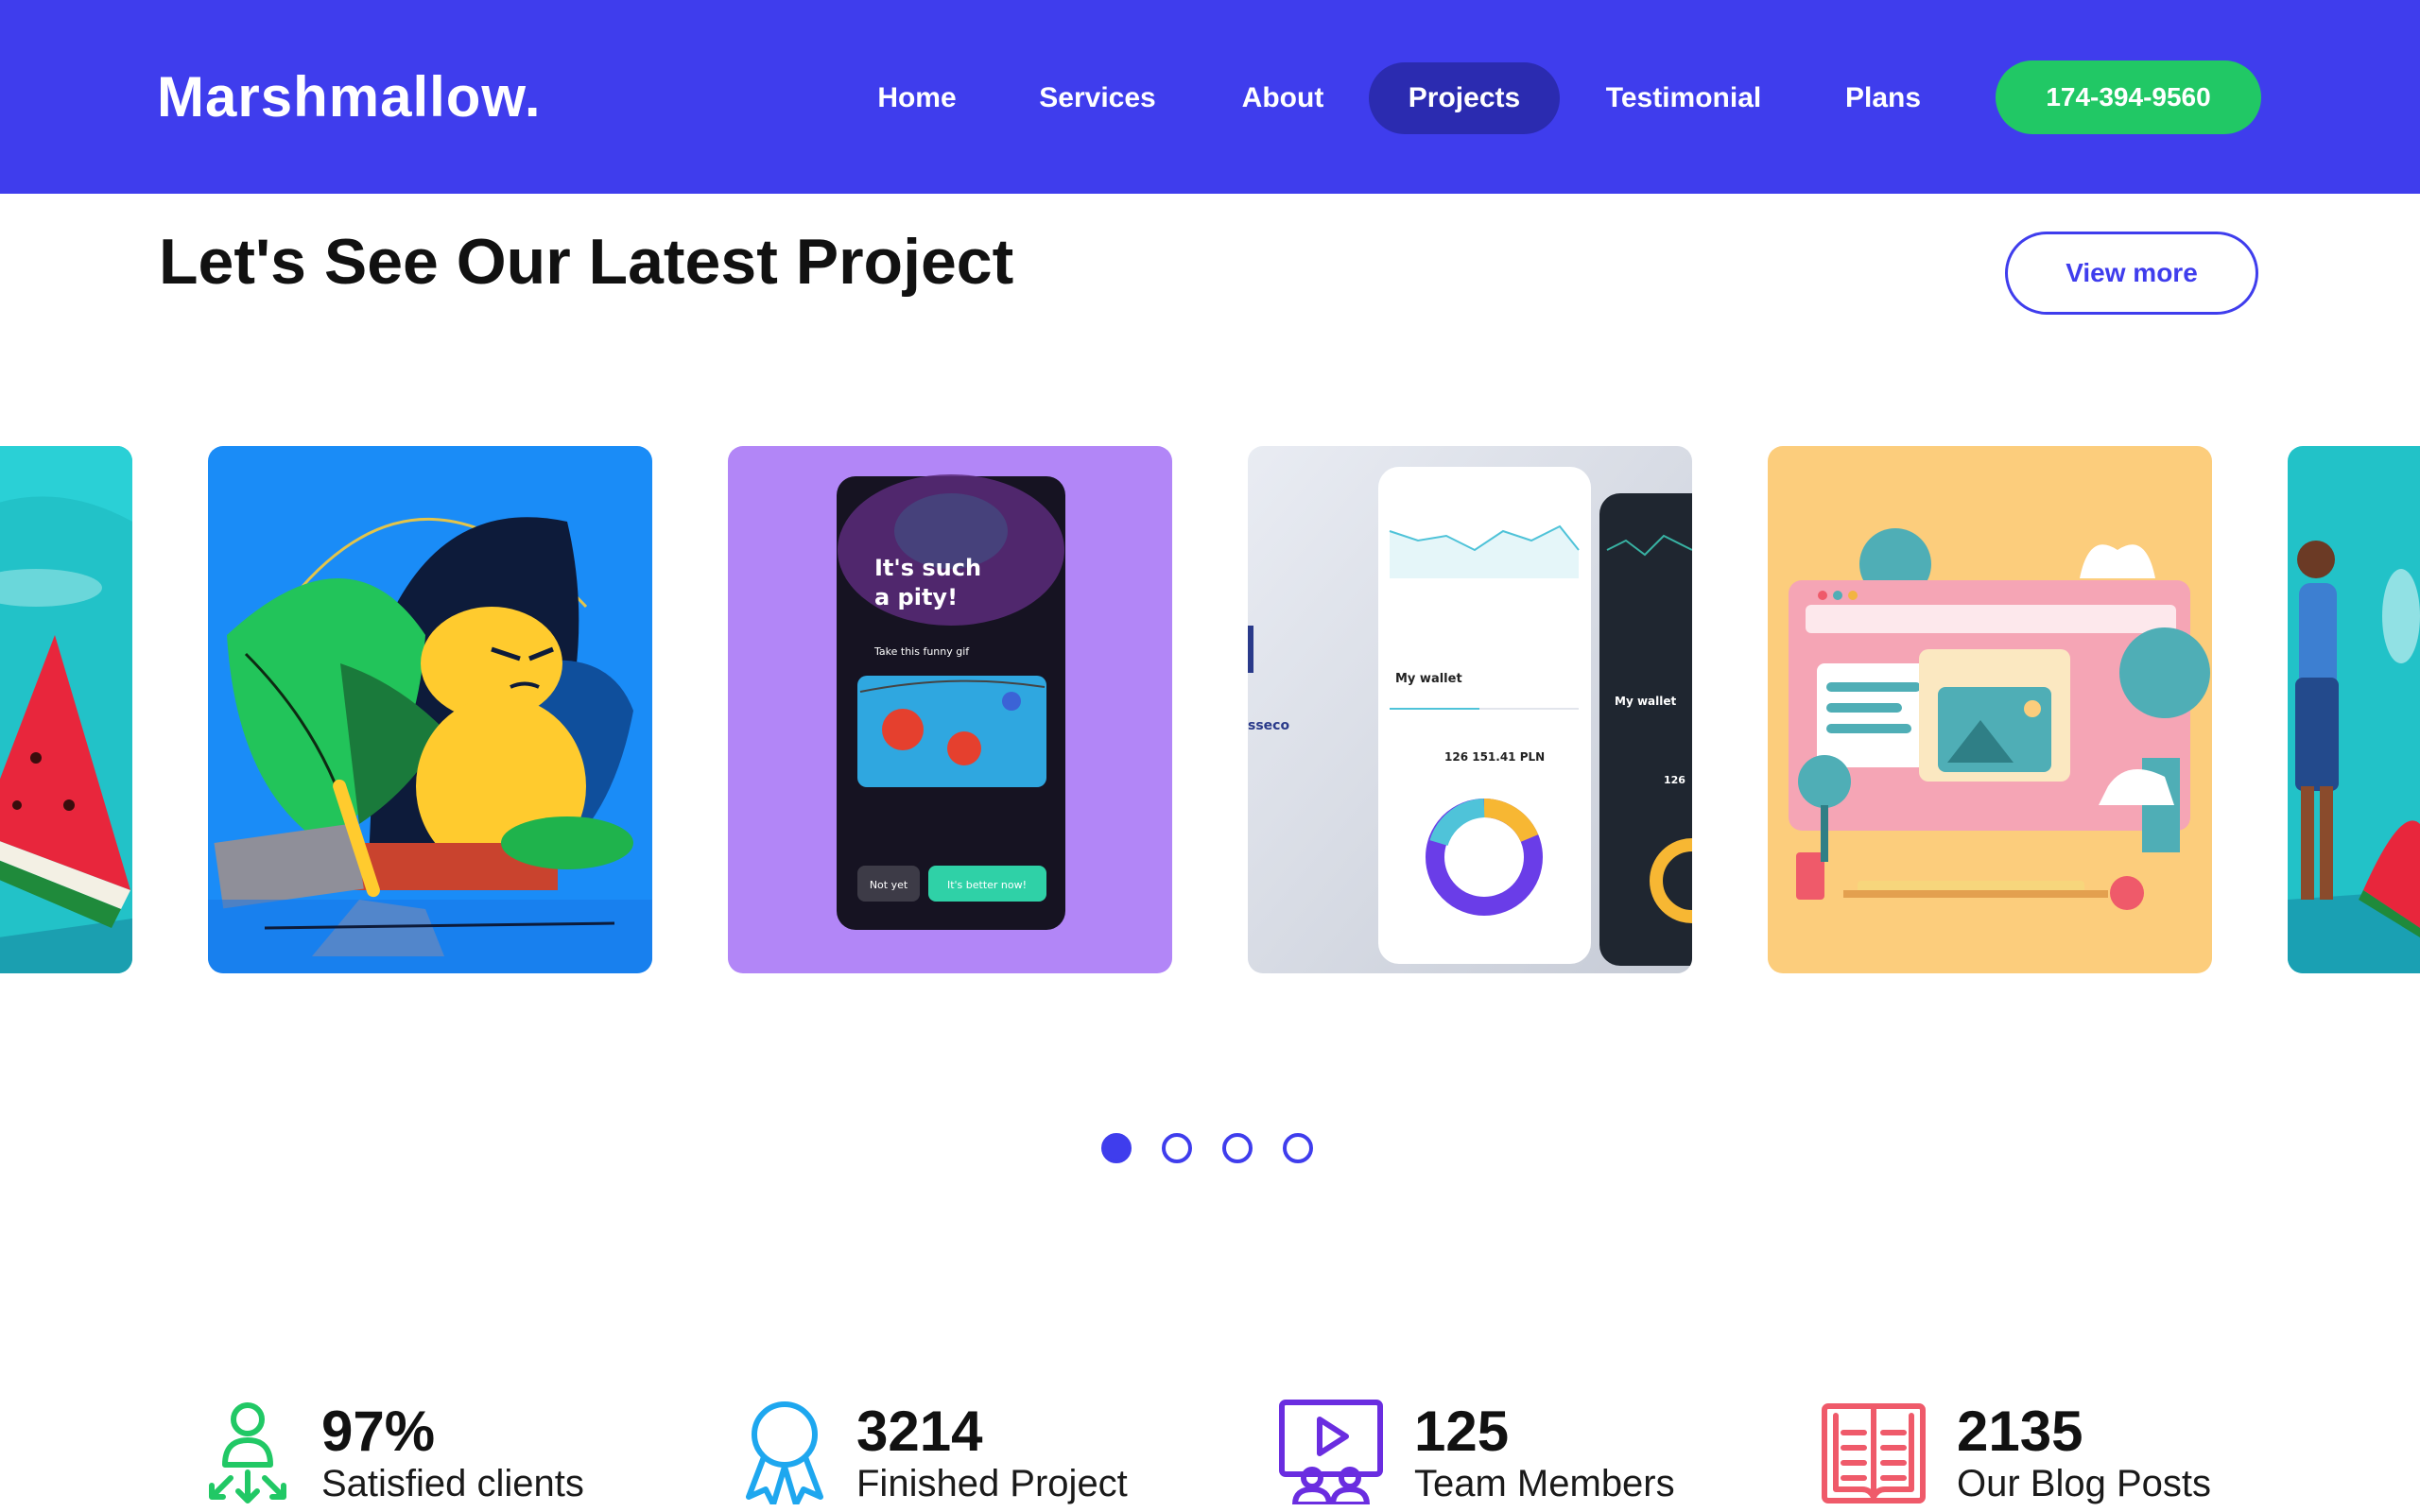 Image resolution: width=2420 pixels, height=1512 pixels. What do you see at coordinates (921, 651) in the screenshot?
I see `mockup-subtitle: Take this funny gif` at bounding box center [921, 651].